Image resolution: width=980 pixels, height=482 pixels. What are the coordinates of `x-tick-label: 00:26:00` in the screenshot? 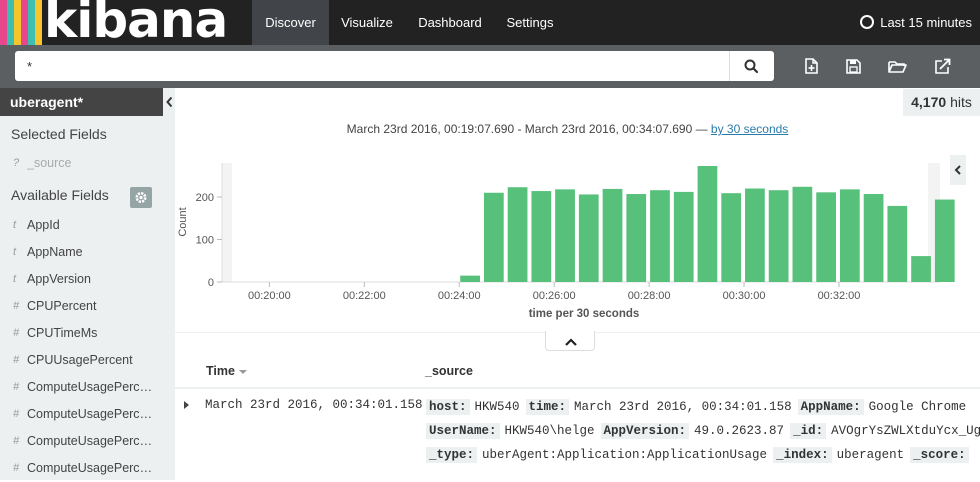 It's located at (554, 296).